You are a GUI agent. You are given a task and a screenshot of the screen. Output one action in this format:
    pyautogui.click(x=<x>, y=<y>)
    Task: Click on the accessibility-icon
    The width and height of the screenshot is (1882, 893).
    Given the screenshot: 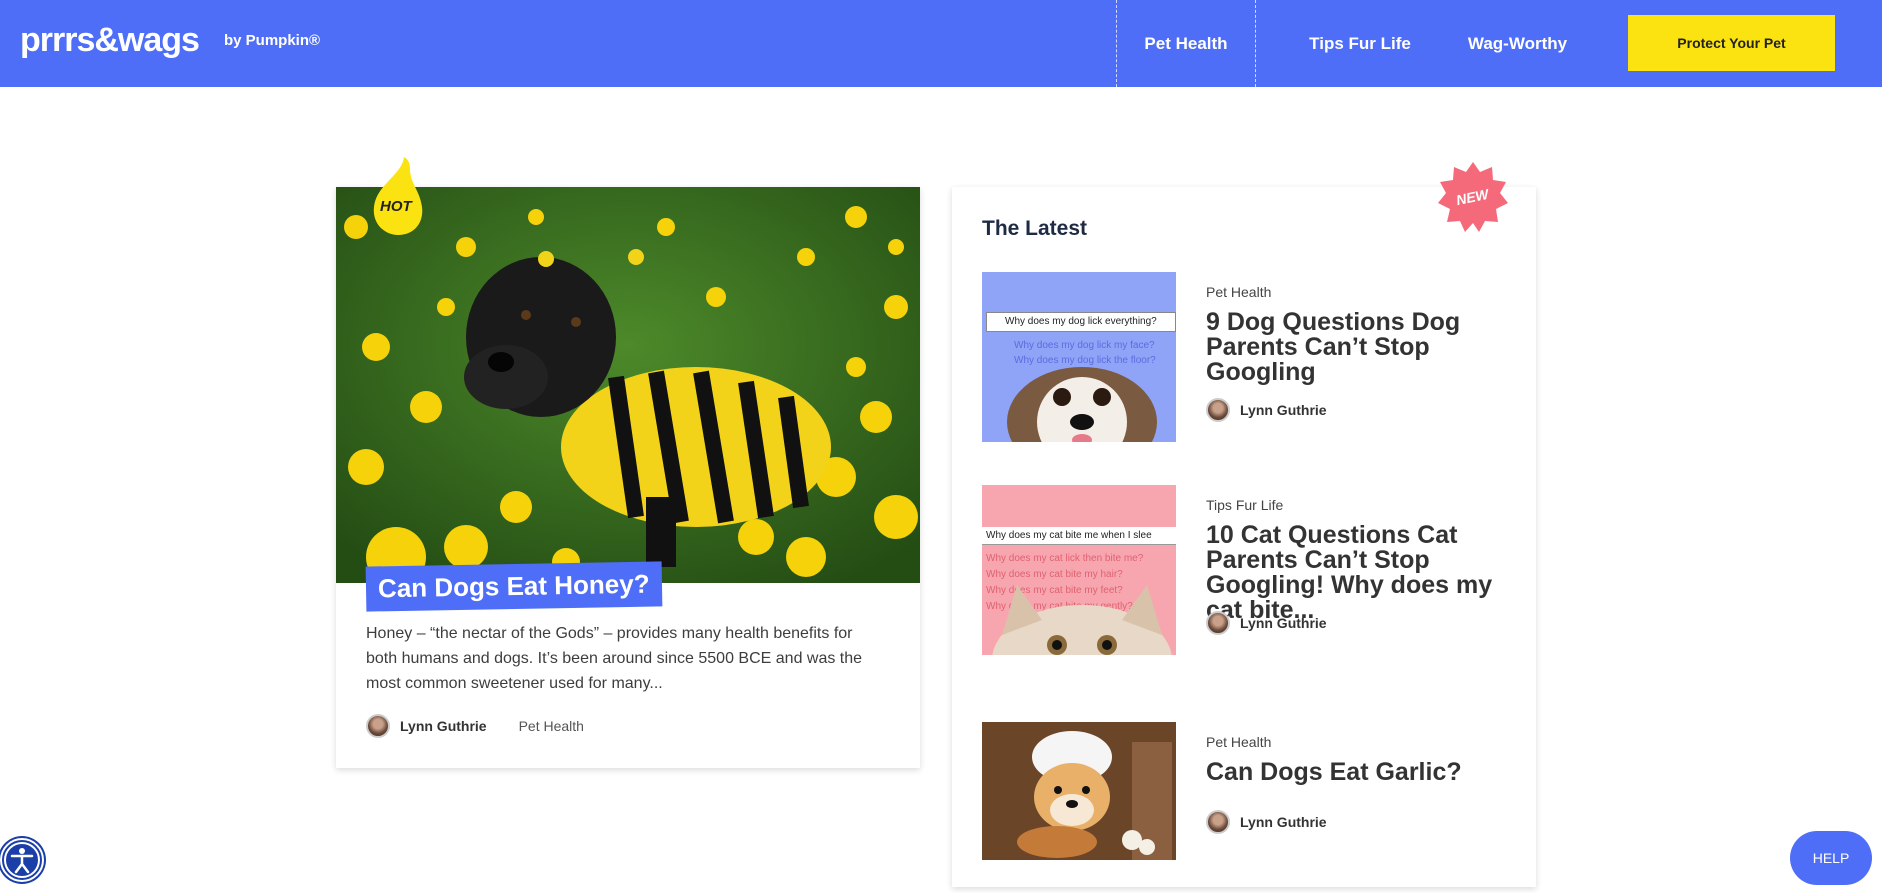 What is the action you would take?
    pyautogui.click(x=22, y=860)
    